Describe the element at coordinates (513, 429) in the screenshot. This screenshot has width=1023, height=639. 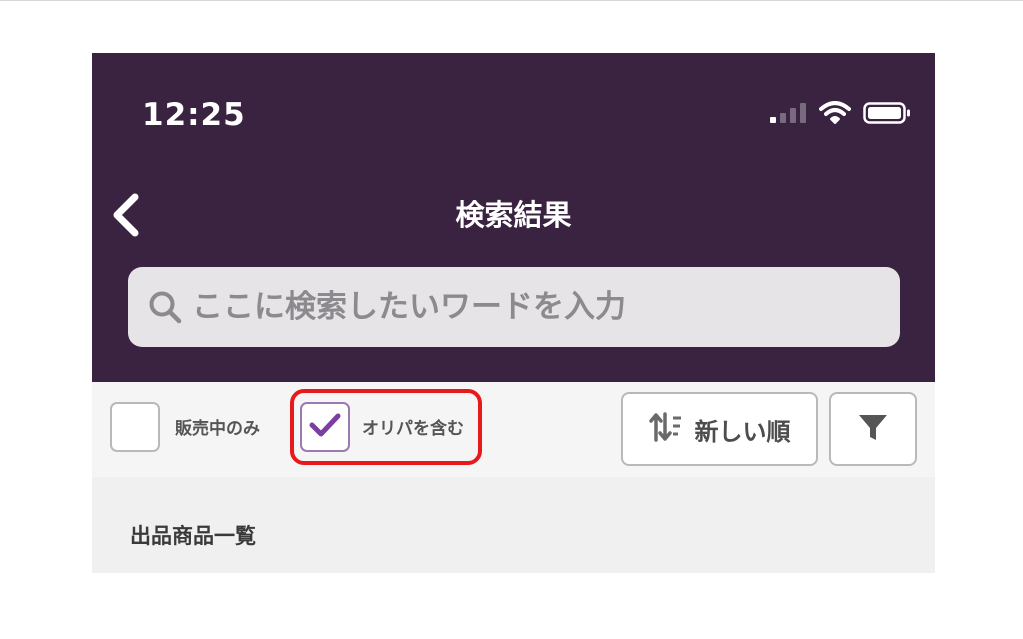
I see `filter-row: 販売中のみ オリパを含む 新しい順` at that location.